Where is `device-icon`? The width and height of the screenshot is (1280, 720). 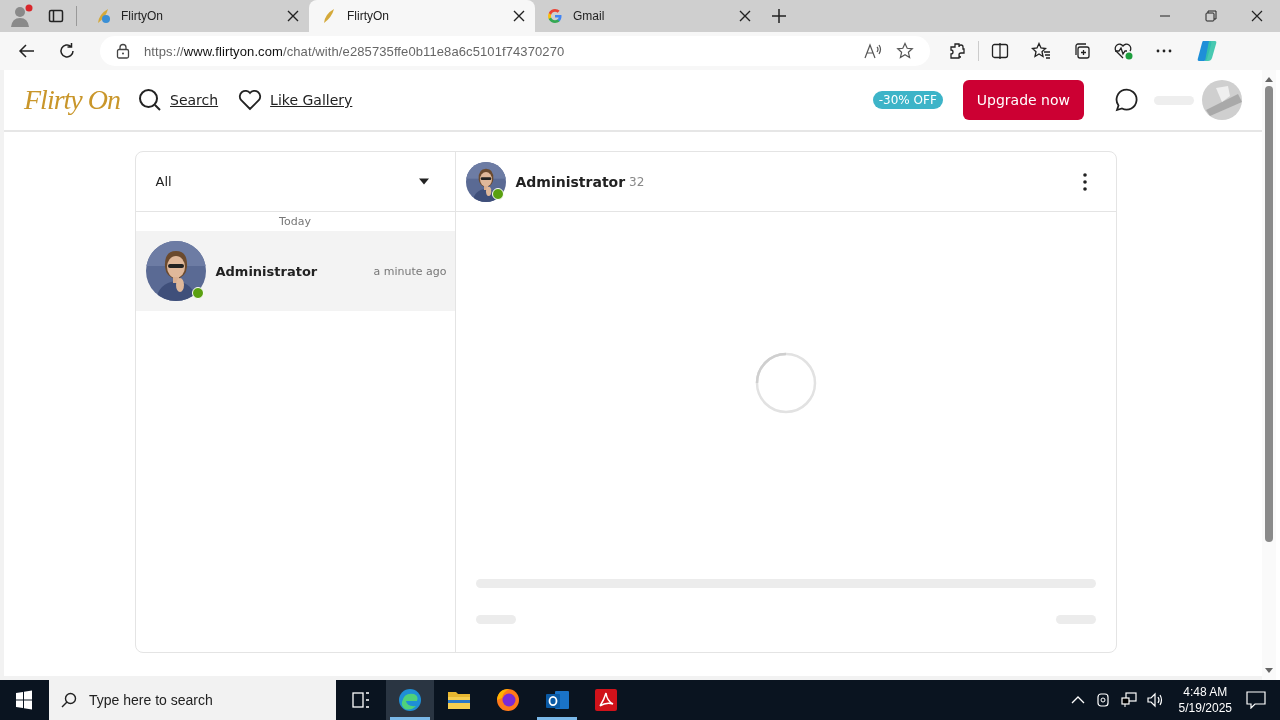 device-icon is located at coordinates (1102, 700).